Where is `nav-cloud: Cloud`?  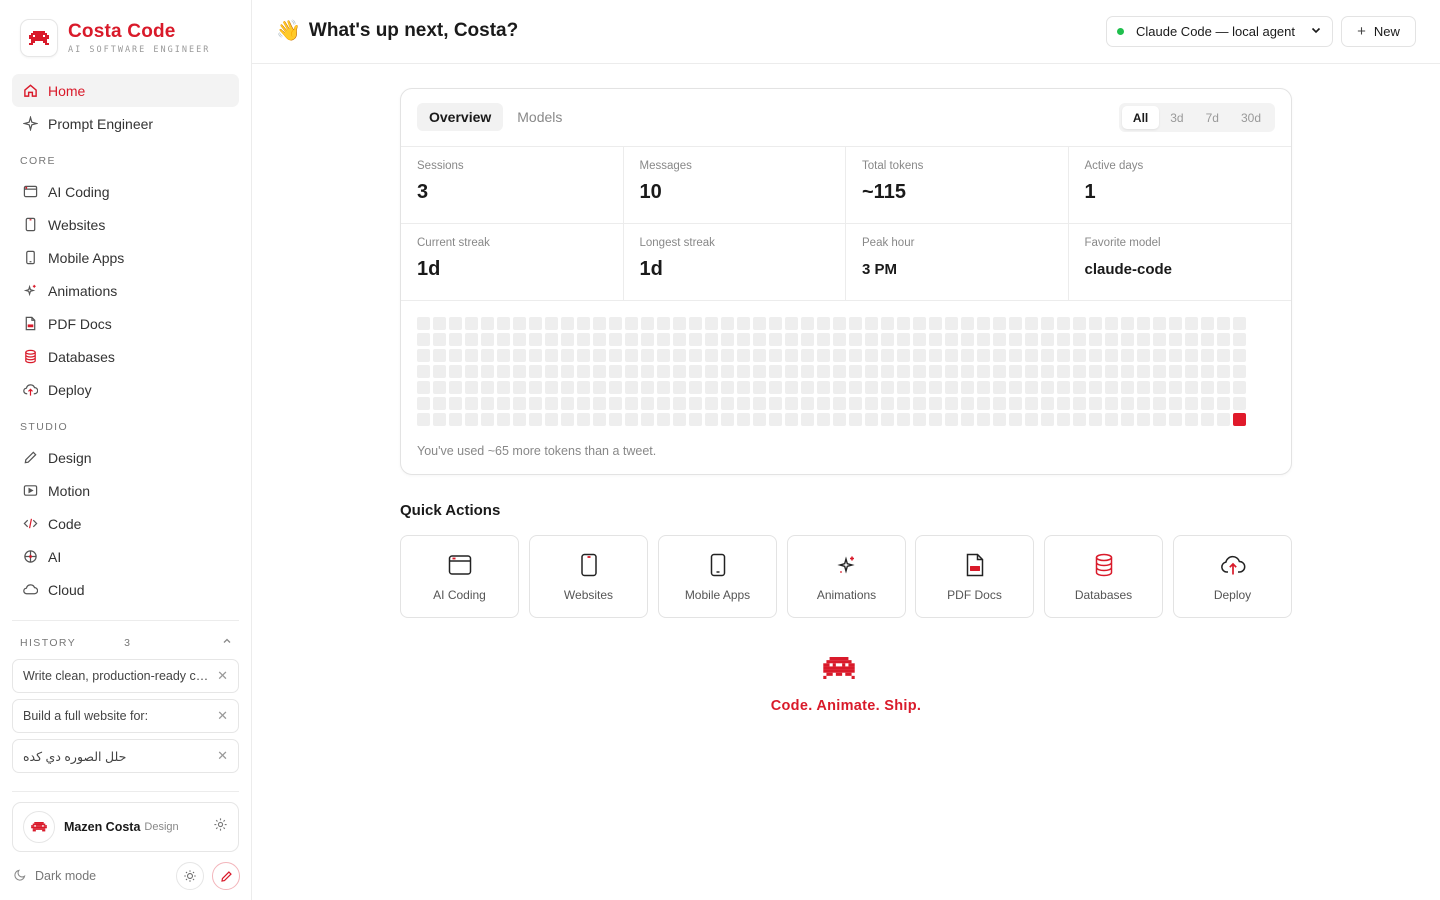
nav-cloud: Cloud is located at coordinates (125, 589).